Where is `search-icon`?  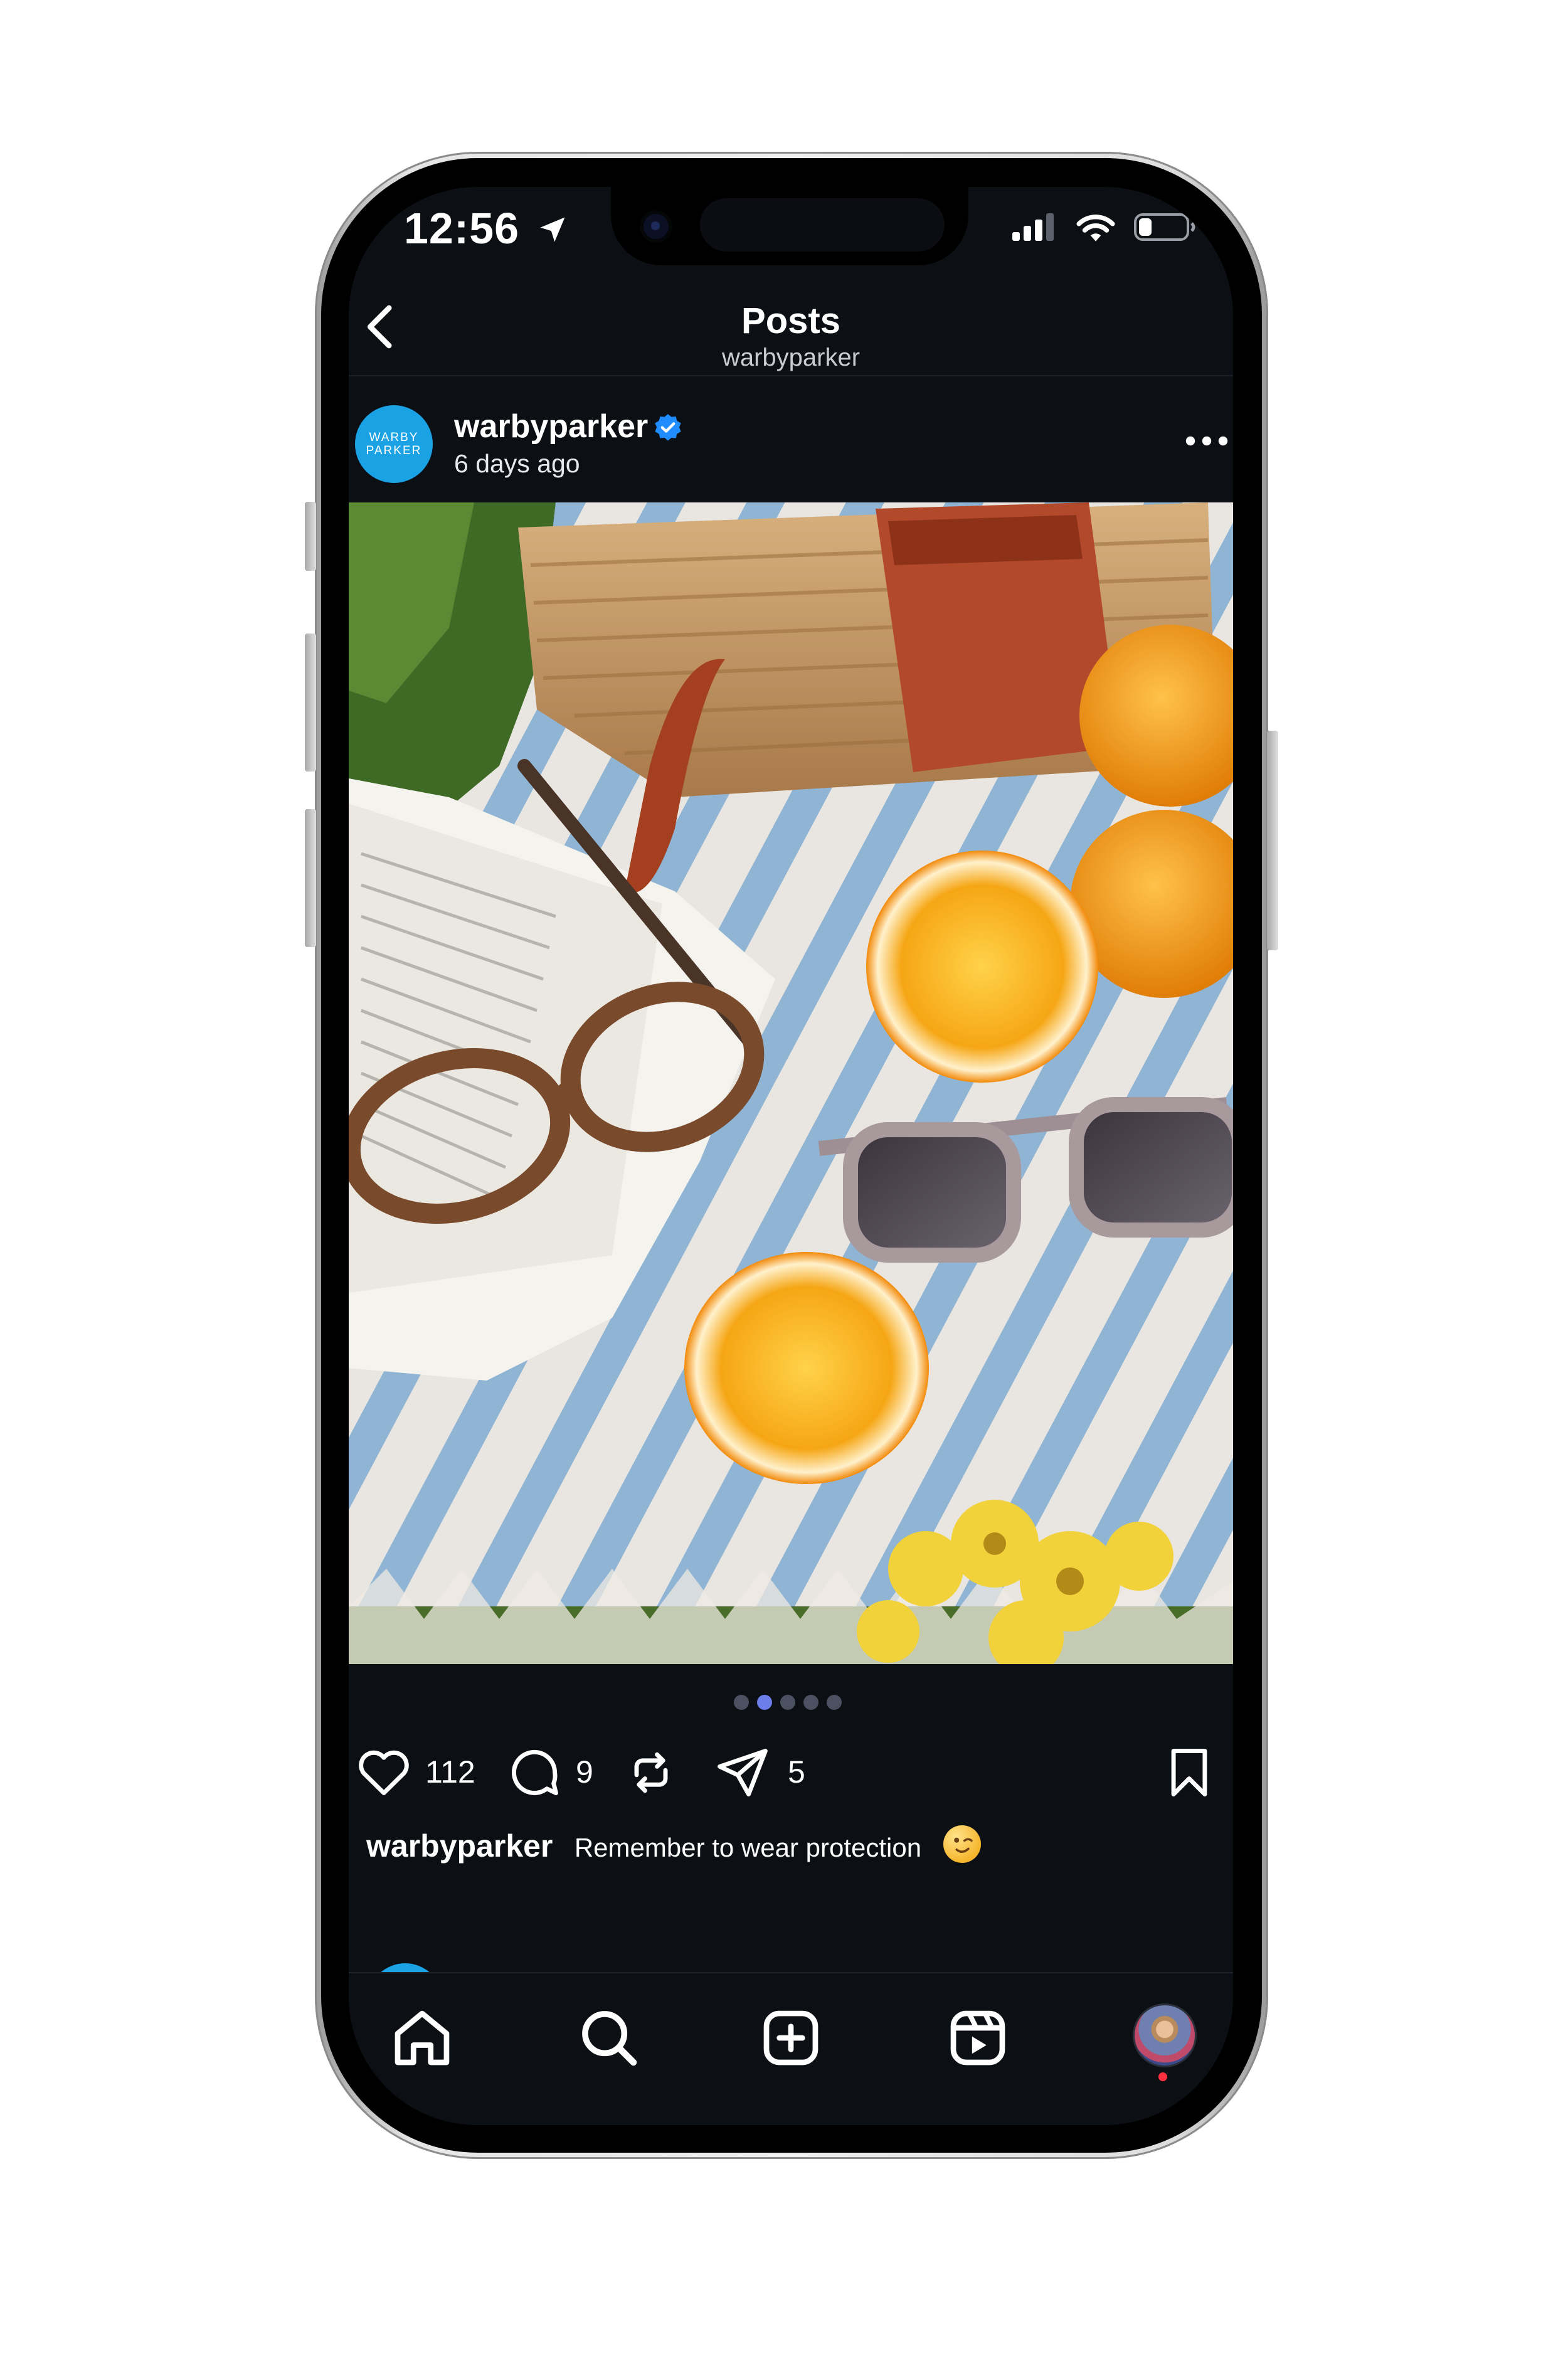
search-icon is located at coordinates (609, 2037).